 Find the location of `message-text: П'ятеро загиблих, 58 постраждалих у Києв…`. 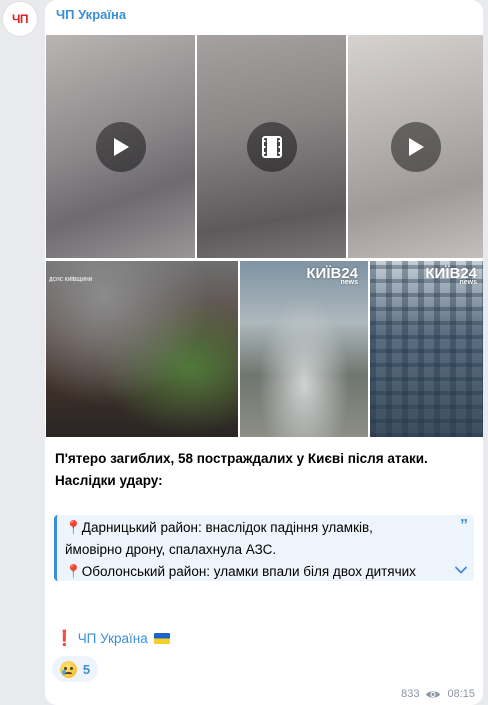

message-text: П'ятеро загиблих, 58 постраждалих у Києв… is located at coordinates (265, 470).